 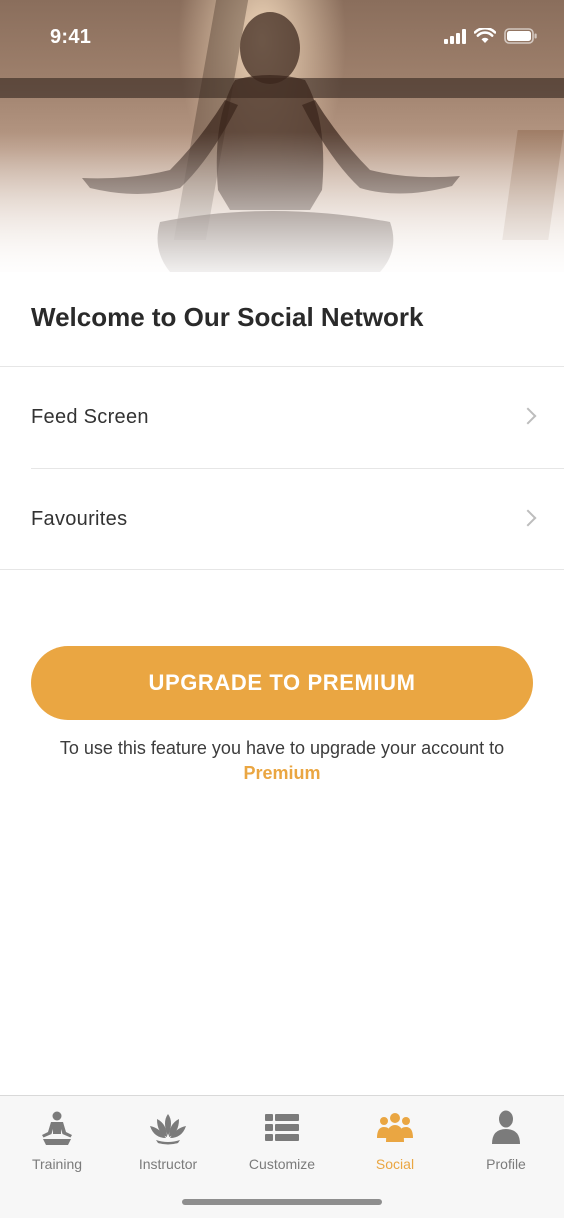 I want to click on user-icon, so click(x=506, y=1127).